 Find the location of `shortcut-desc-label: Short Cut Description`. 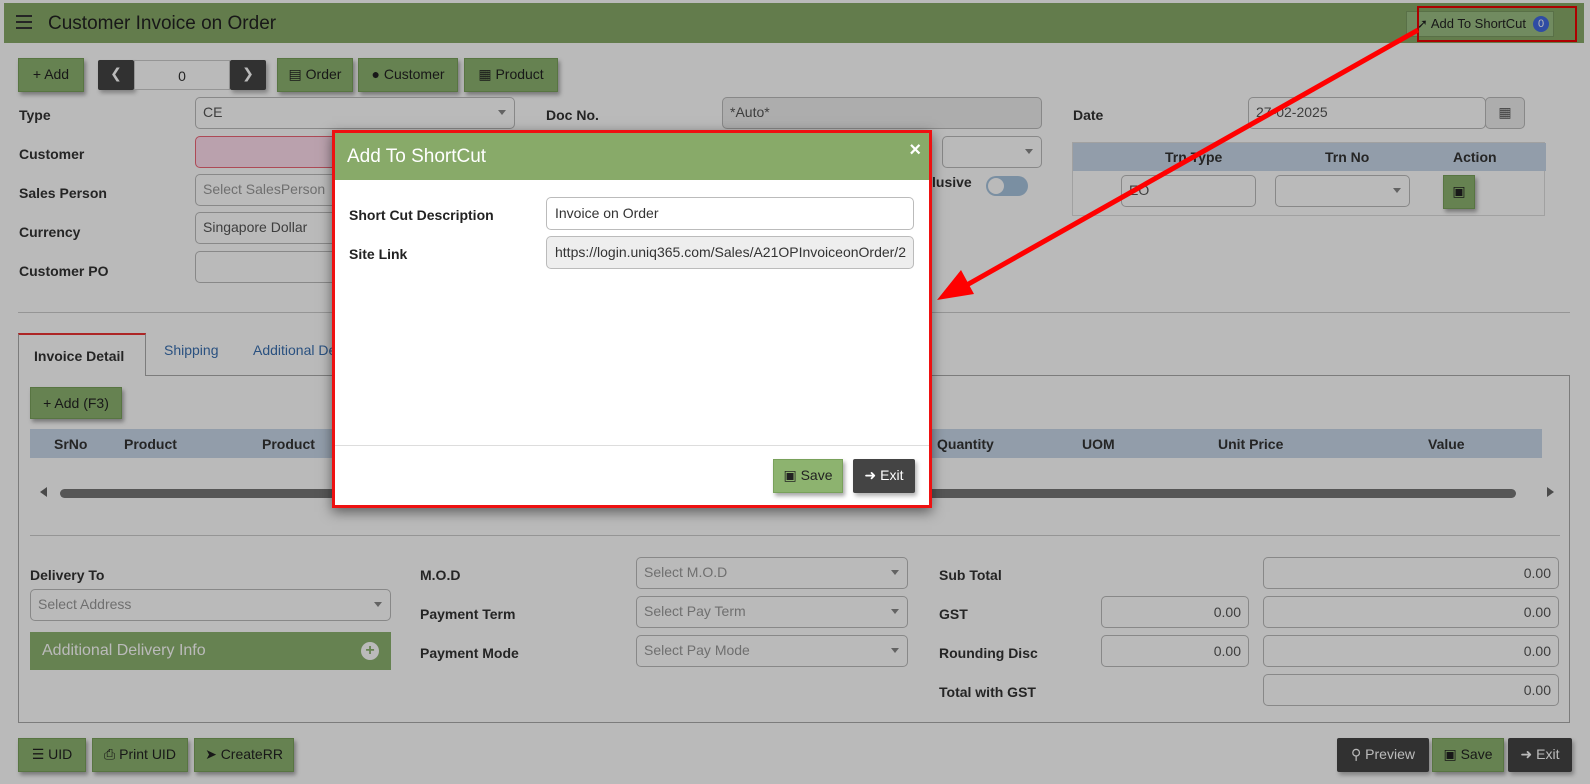

shortcut-desc-label: Short Cut Description is located at coordinates (421, 215).